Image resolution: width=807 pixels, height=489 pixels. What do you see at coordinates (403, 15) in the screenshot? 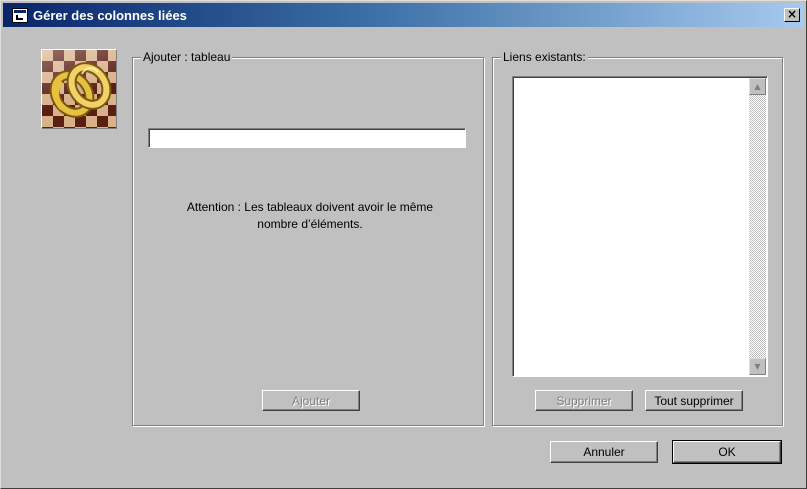
I see `title-bar: Gérer des colonnes liées ×` at bounding box center [403, 15].